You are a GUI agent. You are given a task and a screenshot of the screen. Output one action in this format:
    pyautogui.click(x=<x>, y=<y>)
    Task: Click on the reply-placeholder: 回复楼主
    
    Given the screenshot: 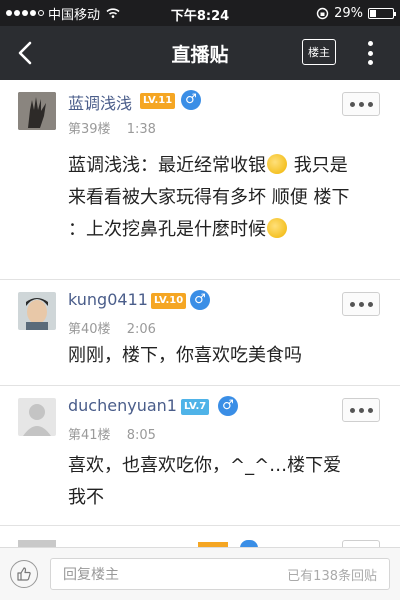 What is the action you would take?
    pyautogui.click(x=91, y=575)
    